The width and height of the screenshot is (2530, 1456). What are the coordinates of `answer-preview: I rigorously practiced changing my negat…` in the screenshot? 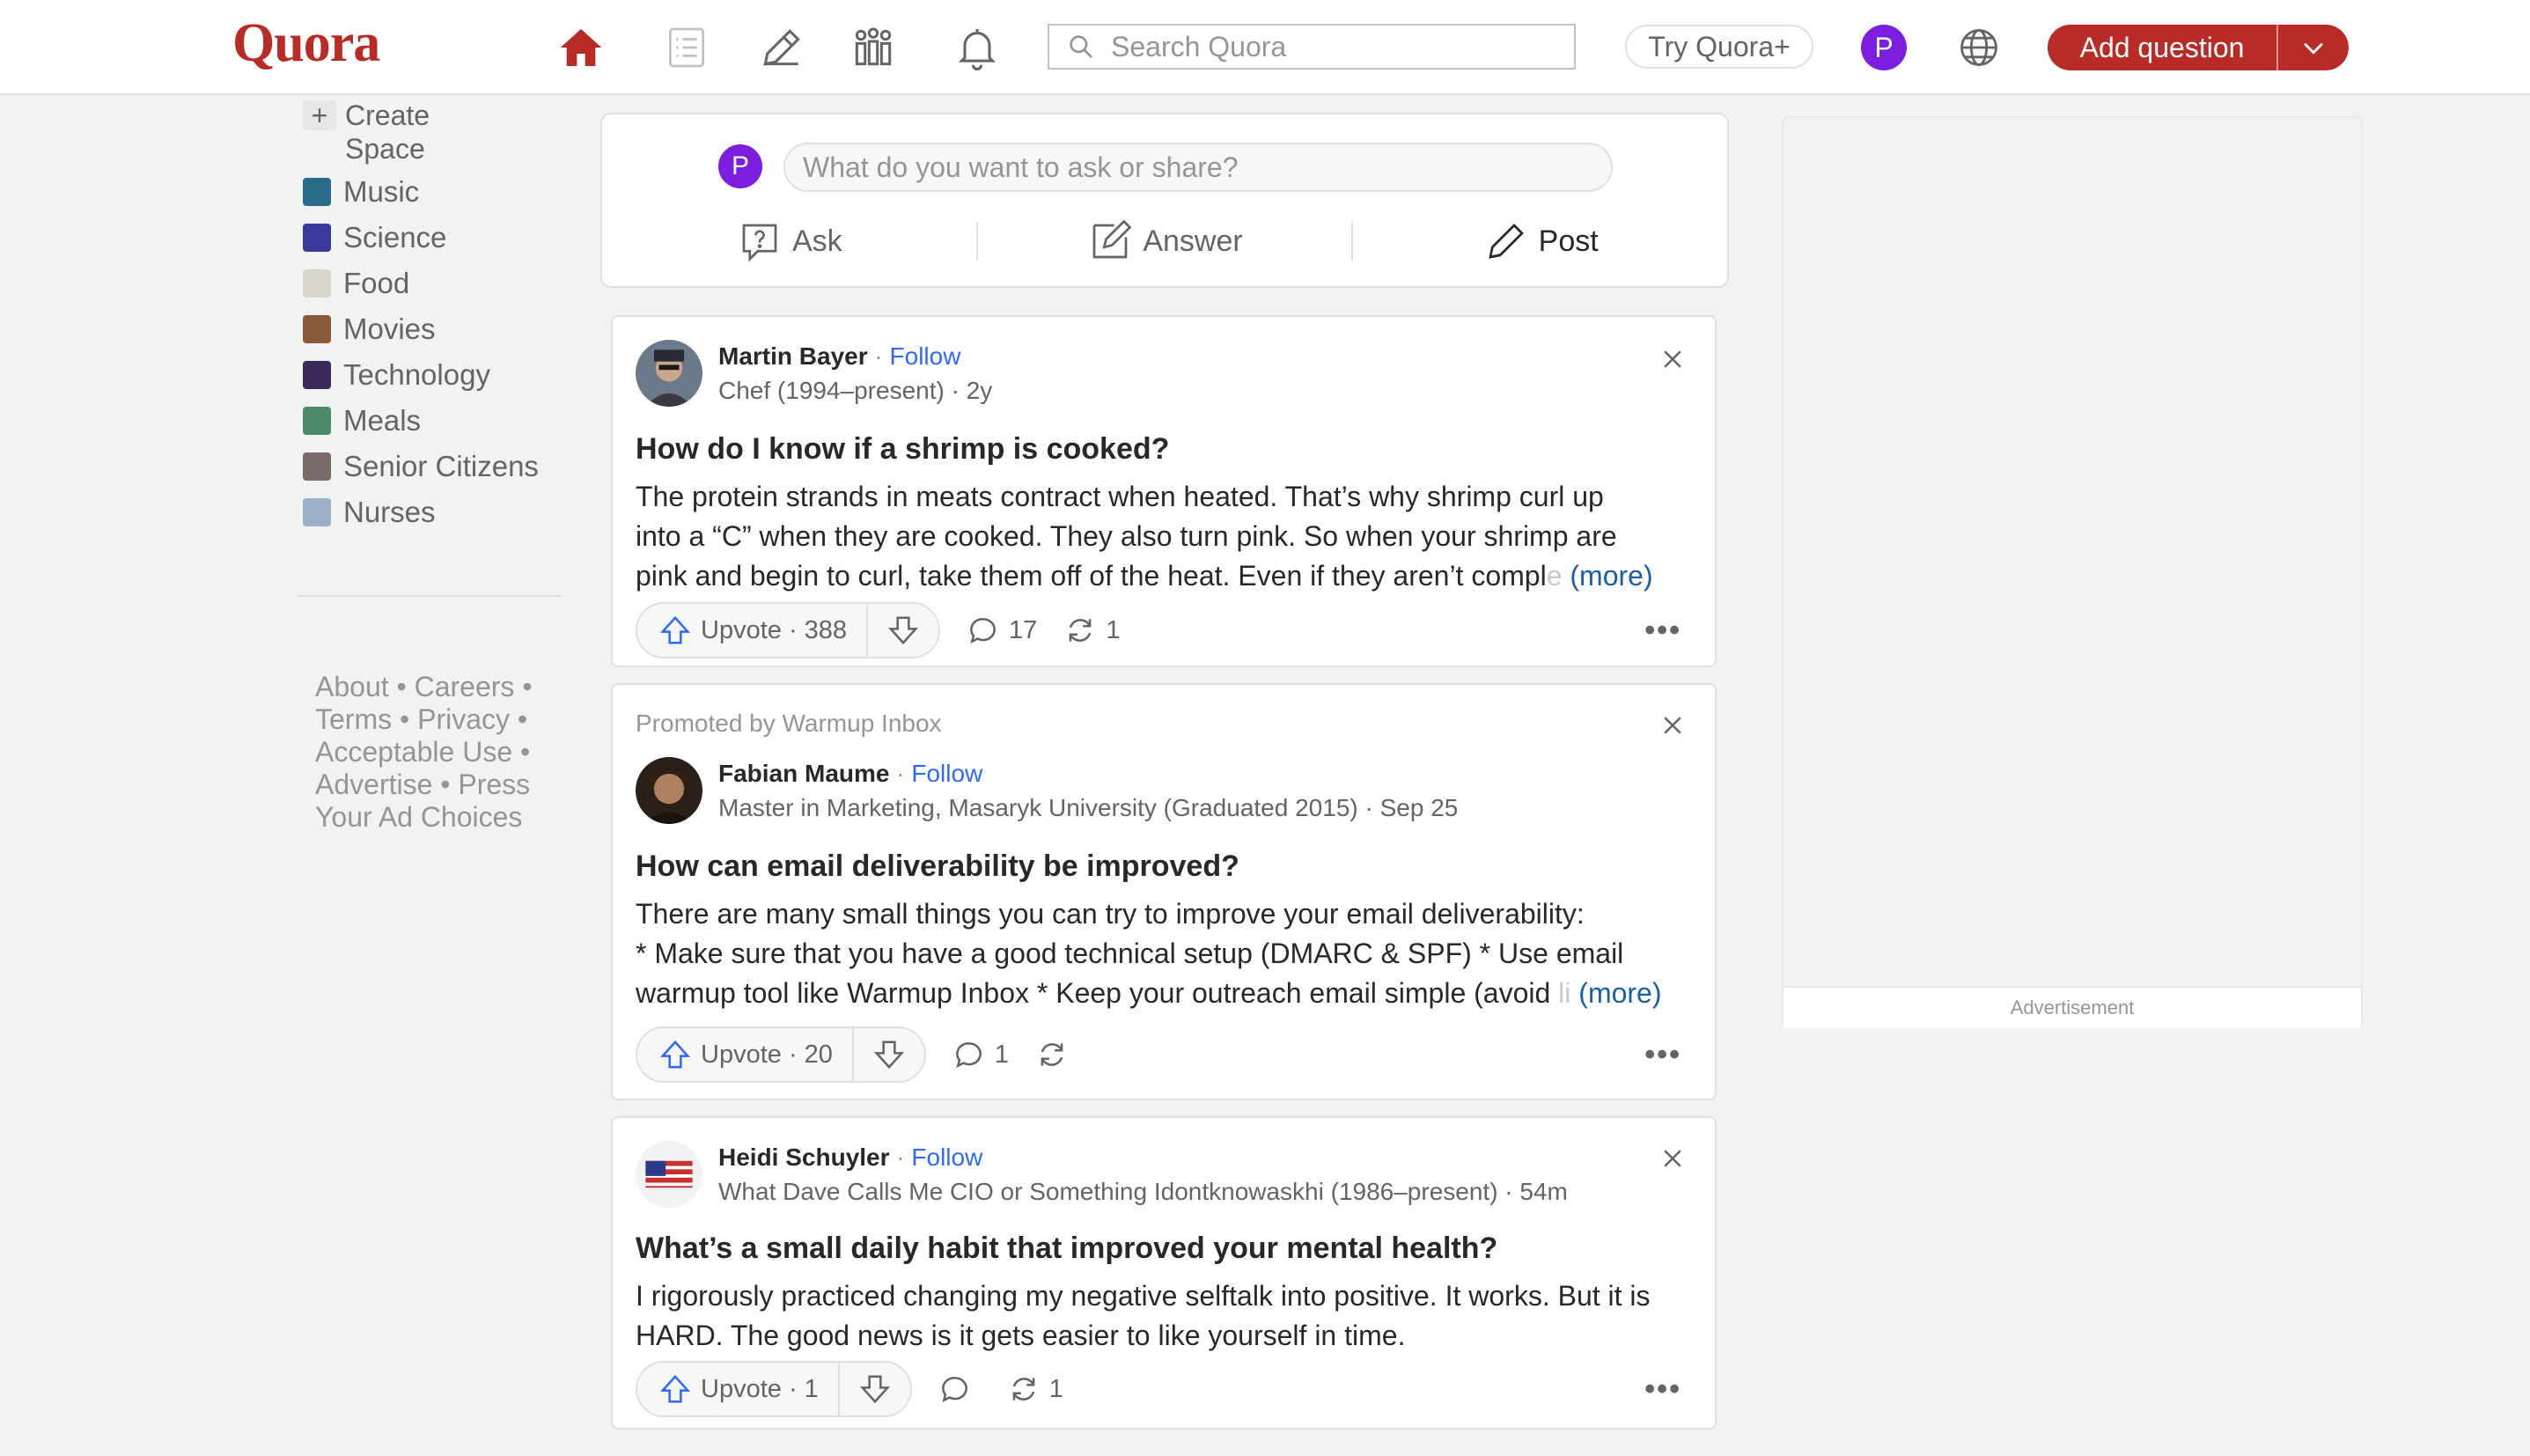 It's located at (1164, 1316).